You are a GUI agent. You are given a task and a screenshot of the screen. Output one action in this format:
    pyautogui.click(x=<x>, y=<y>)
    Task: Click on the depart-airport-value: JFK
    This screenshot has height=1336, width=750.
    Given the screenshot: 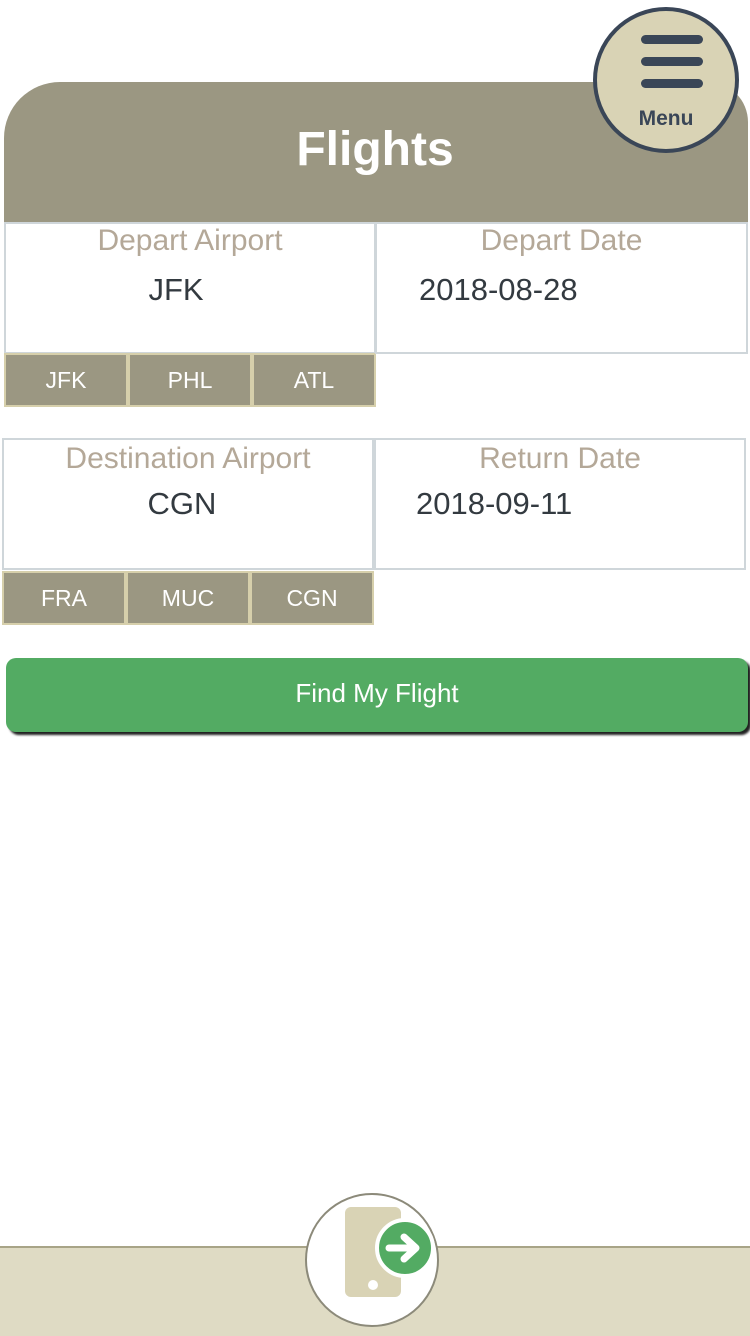 What is the action you would take?
    pyautogui.click(x=176, y=289)
    